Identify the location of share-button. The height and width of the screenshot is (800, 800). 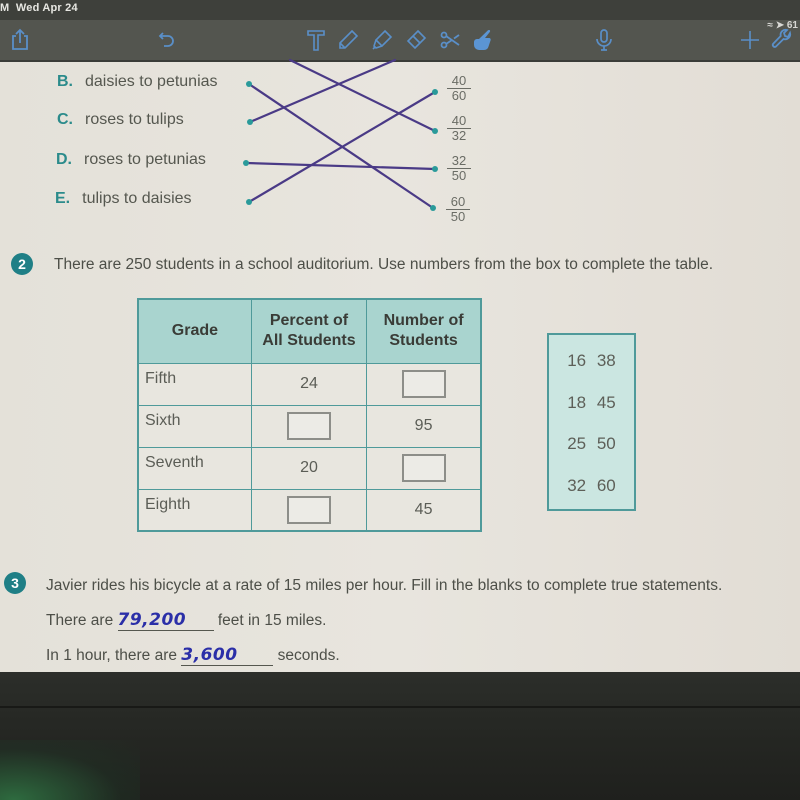
(20, 40).